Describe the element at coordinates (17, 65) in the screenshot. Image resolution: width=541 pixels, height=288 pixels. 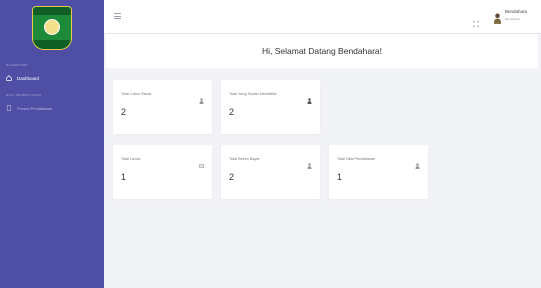
I see `sidebar-section-main: DASHBOARD` at that location.